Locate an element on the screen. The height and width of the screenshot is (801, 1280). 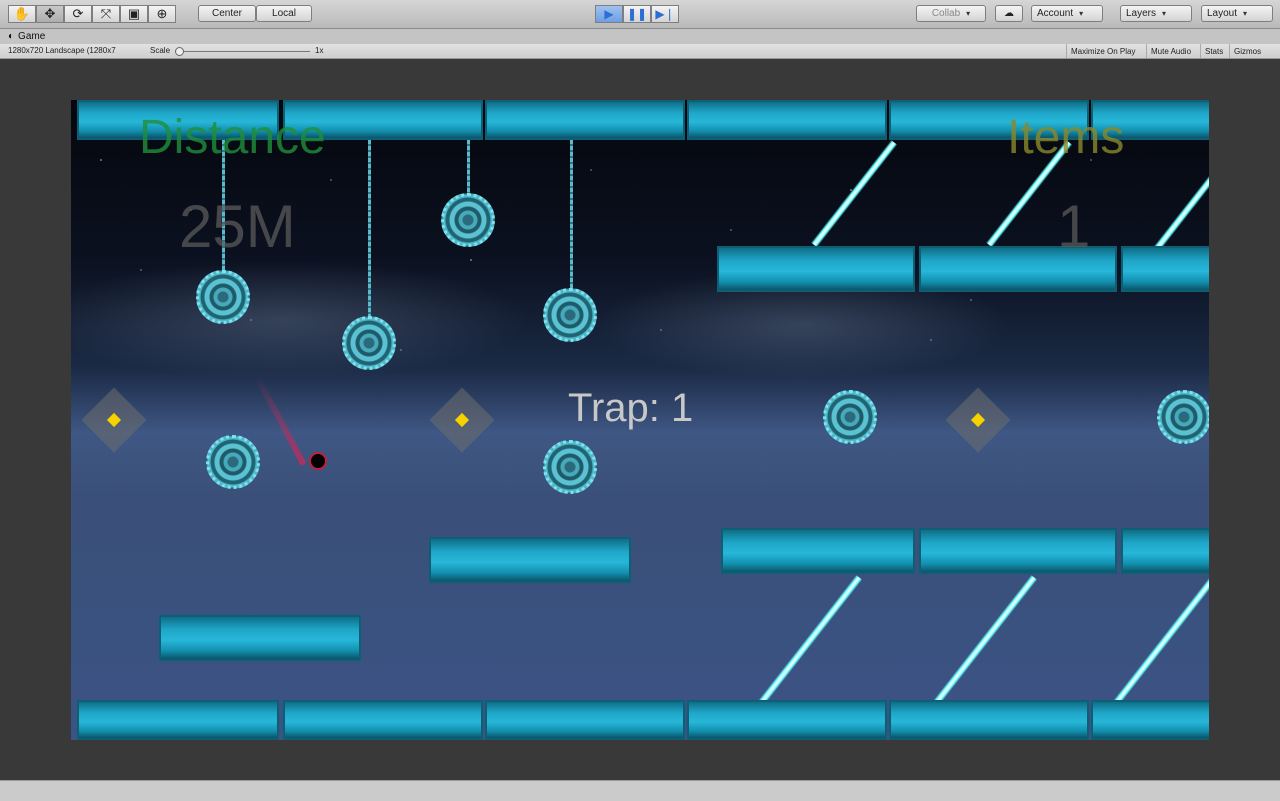
gizmos-dropdown: Gizmos is located at coordinates (1247, 51).